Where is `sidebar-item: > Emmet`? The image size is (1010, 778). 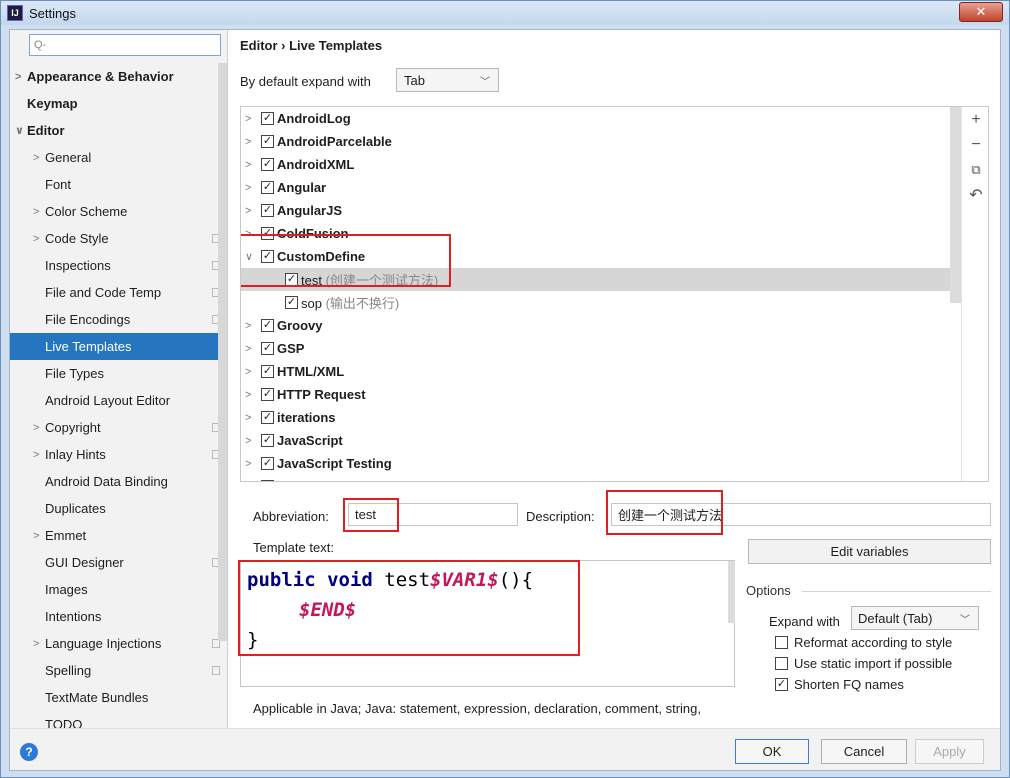 sidebar-item: > Emmet is located at coordinates (118, 535).